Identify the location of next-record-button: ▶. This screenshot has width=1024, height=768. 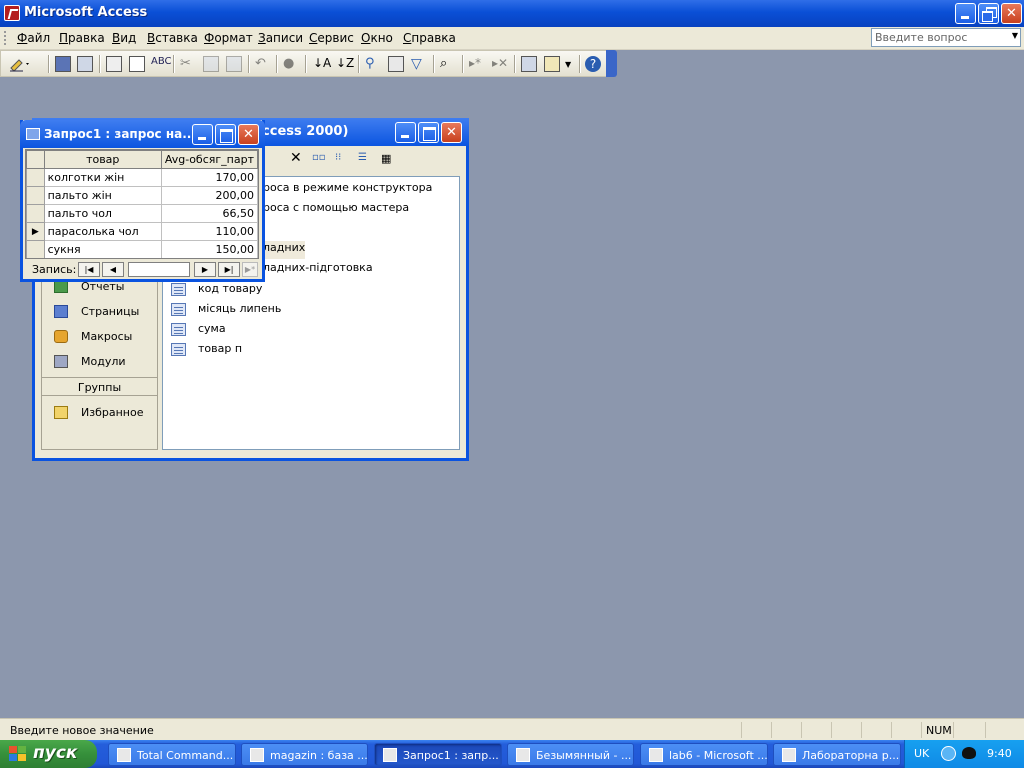
(205, 269).